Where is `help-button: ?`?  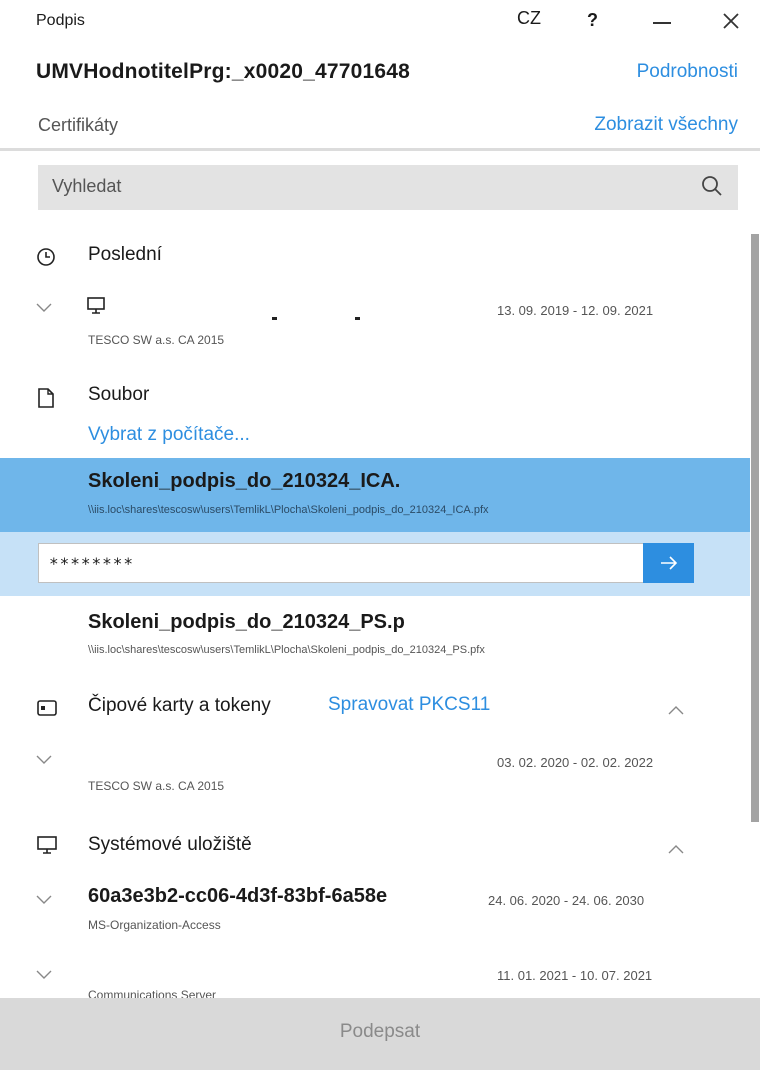 help-button: ? is located at coordinates (592, 20).